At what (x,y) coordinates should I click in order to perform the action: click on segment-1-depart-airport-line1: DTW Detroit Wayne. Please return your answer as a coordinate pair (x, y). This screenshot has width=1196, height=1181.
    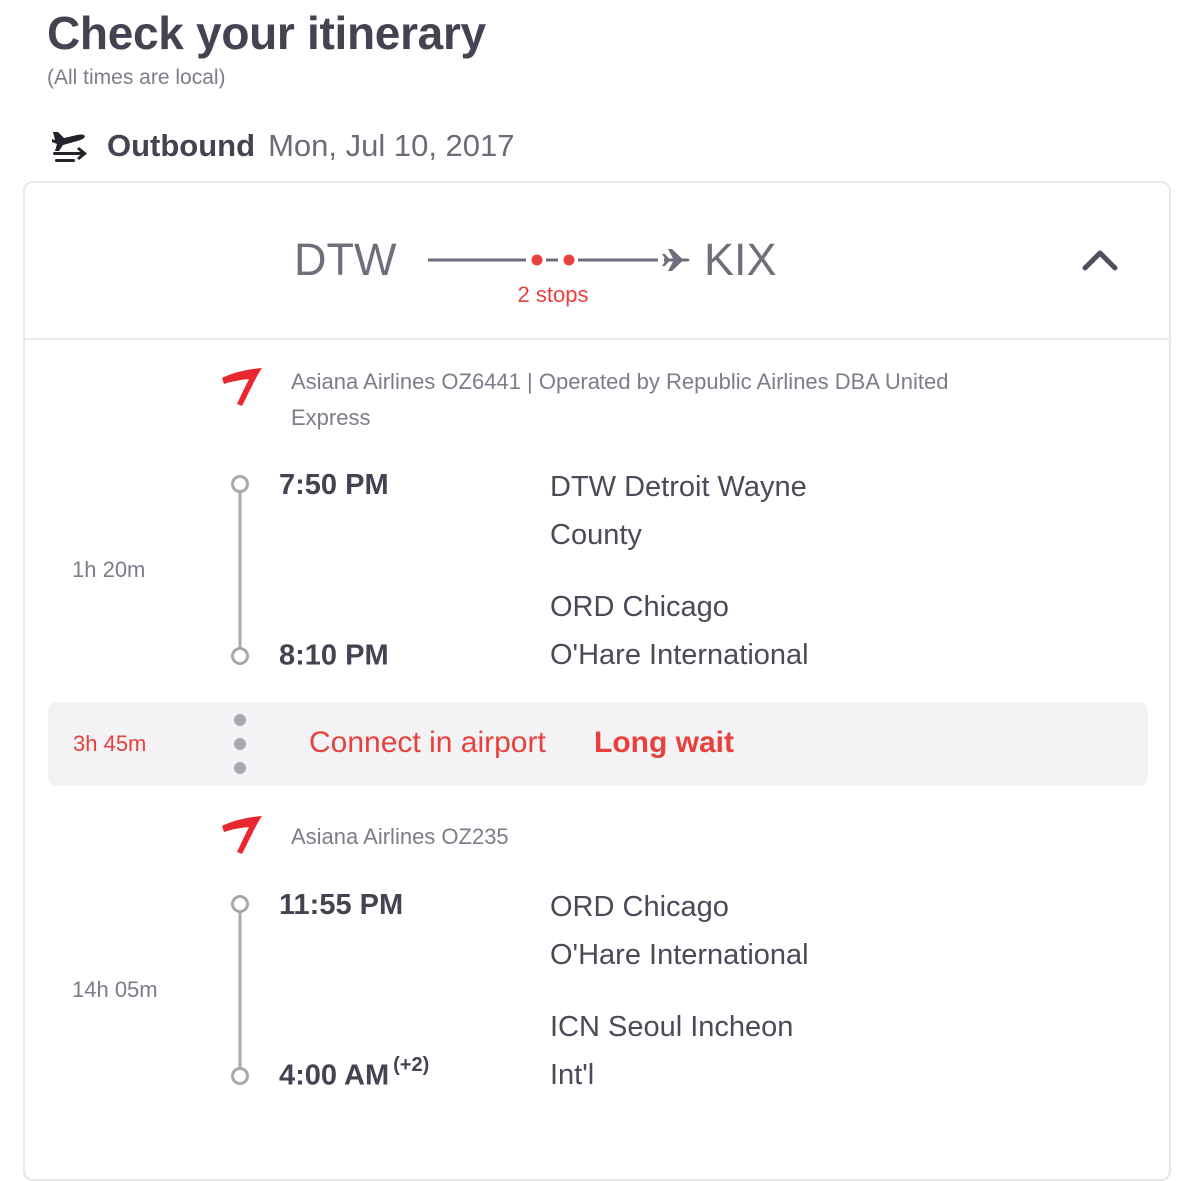
    Looking at the image, I should click on (678, 487).